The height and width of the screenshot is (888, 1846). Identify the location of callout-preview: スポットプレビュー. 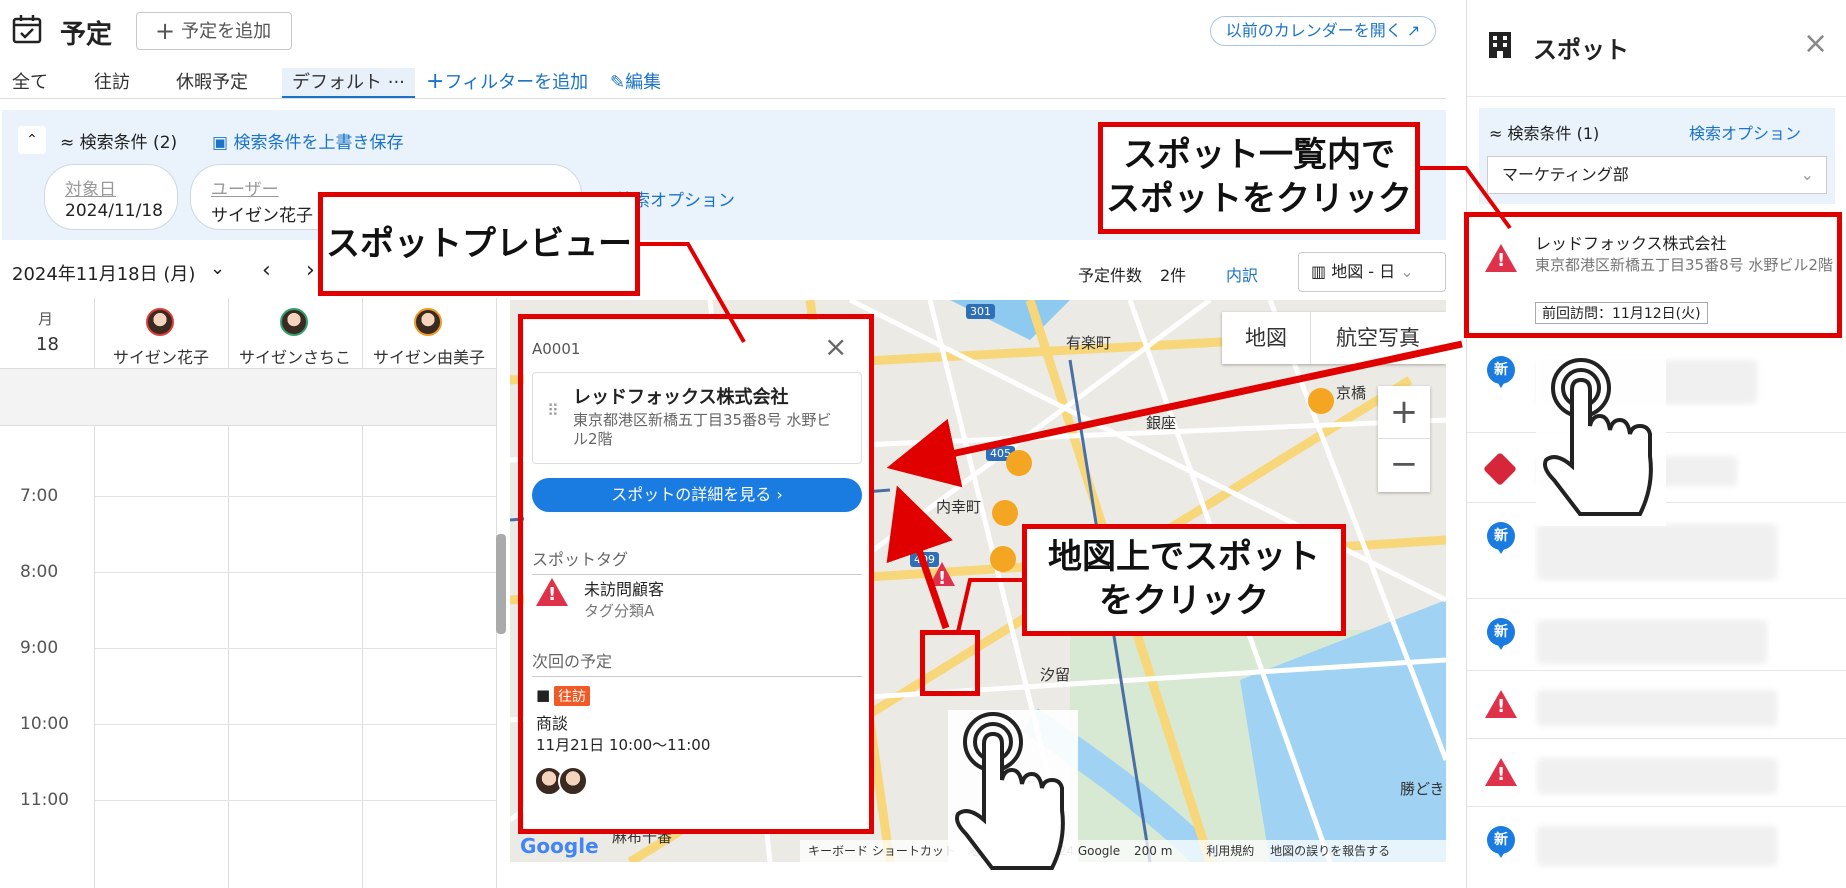
(479, 244).